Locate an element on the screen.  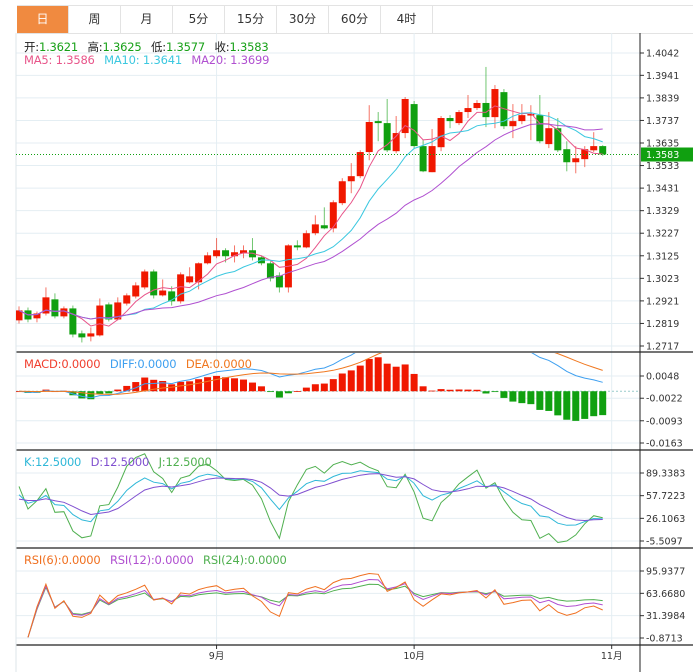
ma-legend: MA5: 1.3586 MA10: 1.3641 MA20: 1.3699 is located at coordinates (149, 60).